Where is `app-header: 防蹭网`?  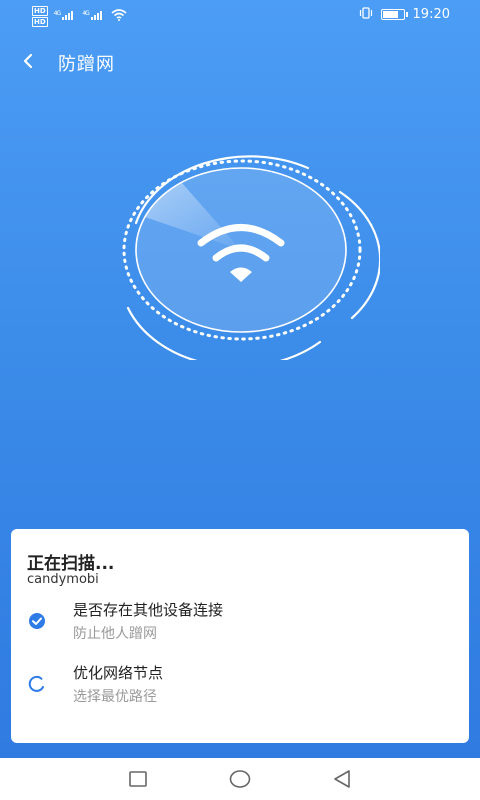 app-header: 防蹭网 is located at coordinates (240, 62).